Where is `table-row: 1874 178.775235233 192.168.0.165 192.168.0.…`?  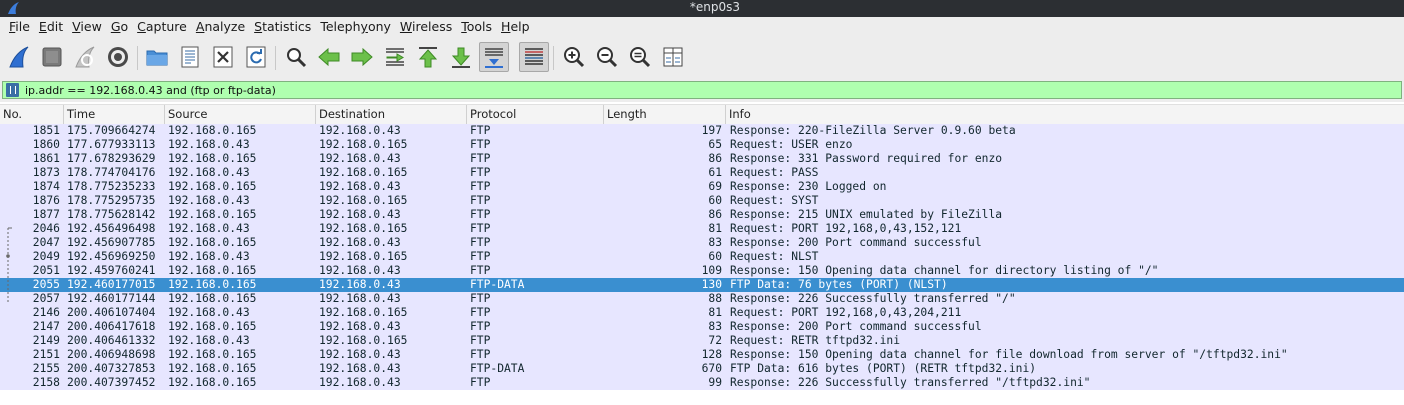 table-row: 1874 178.775235233 192.168.0.165 192.168.0.… is located at coordinates (702, 187).